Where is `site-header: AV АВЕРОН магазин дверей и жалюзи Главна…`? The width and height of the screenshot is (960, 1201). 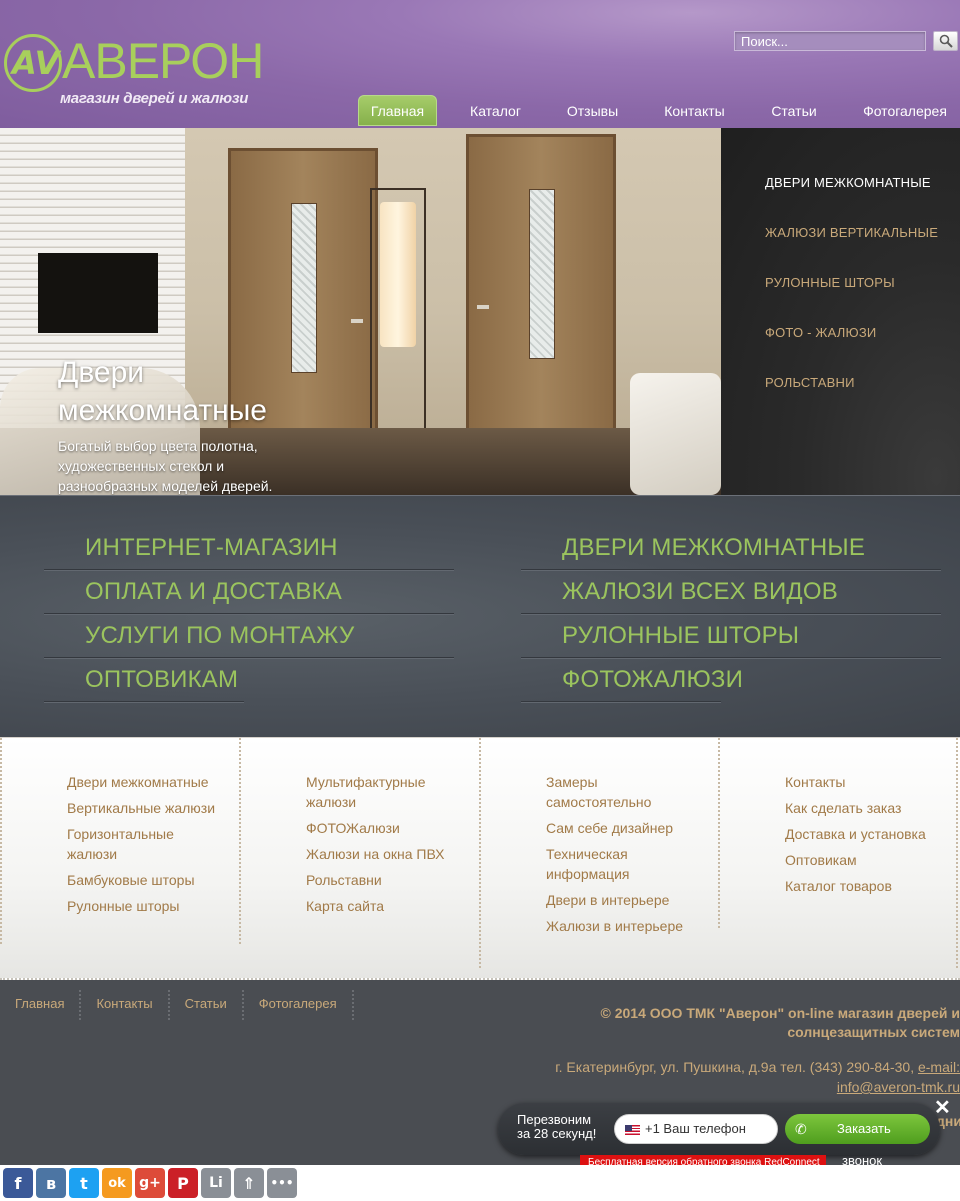 site-header: AV АВЕРОН магазин дверей и жалюзи Главна… is located at coordinates (480, 64).